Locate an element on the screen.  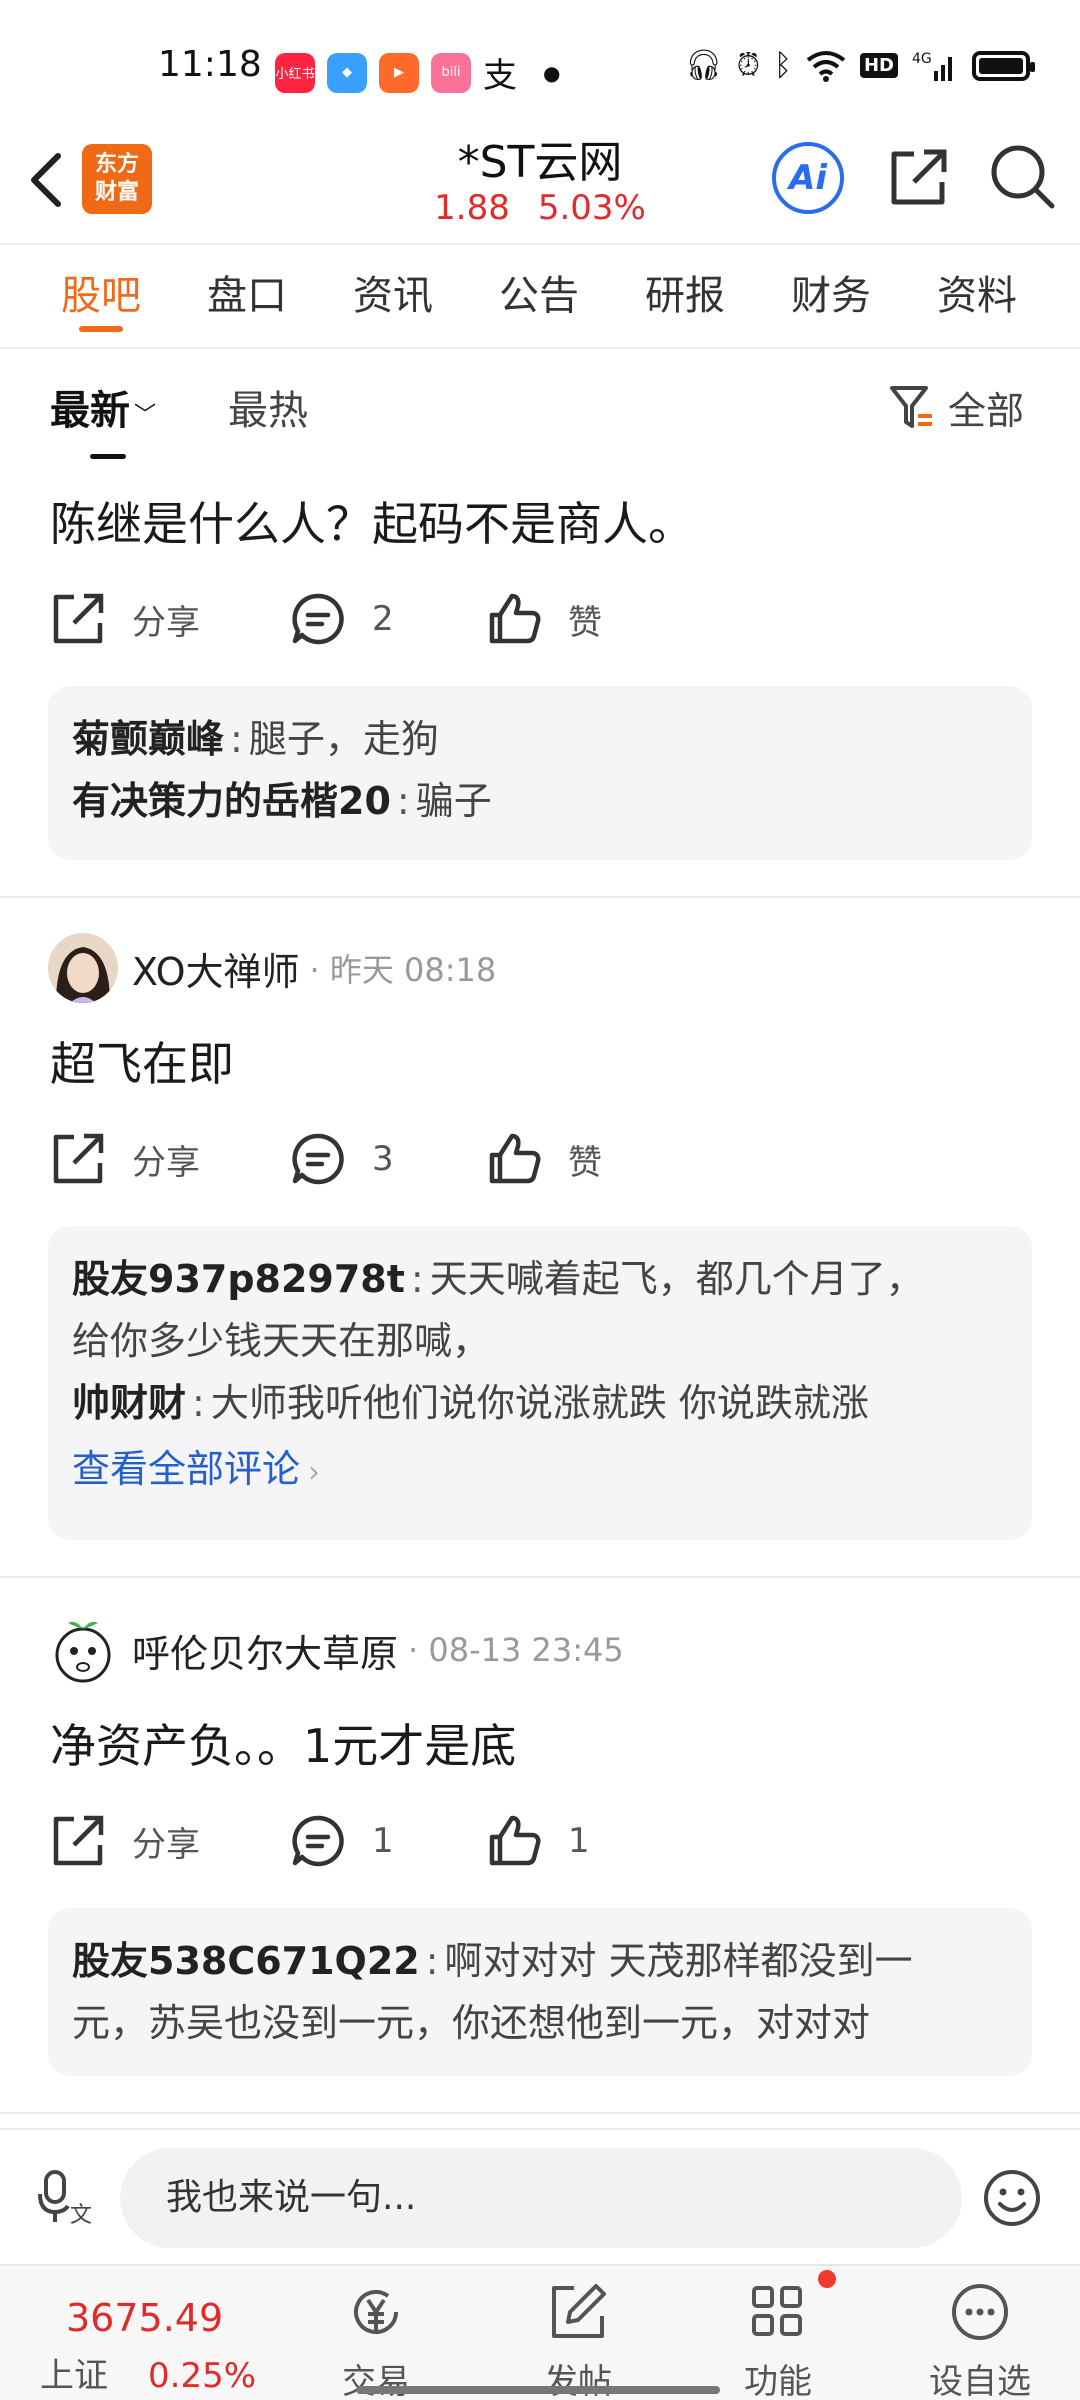
filter-all: 全部 is located at coordinates (986, 407).